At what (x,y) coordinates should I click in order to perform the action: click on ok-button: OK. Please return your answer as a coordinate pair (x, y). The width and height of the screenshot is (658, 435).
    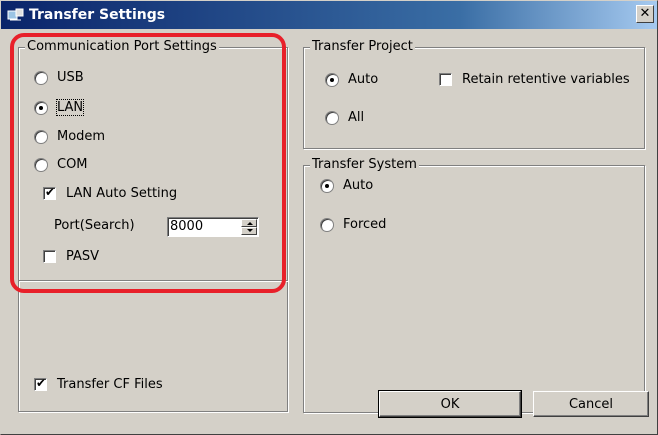
    Looking at the image, I should click on (450, 404).